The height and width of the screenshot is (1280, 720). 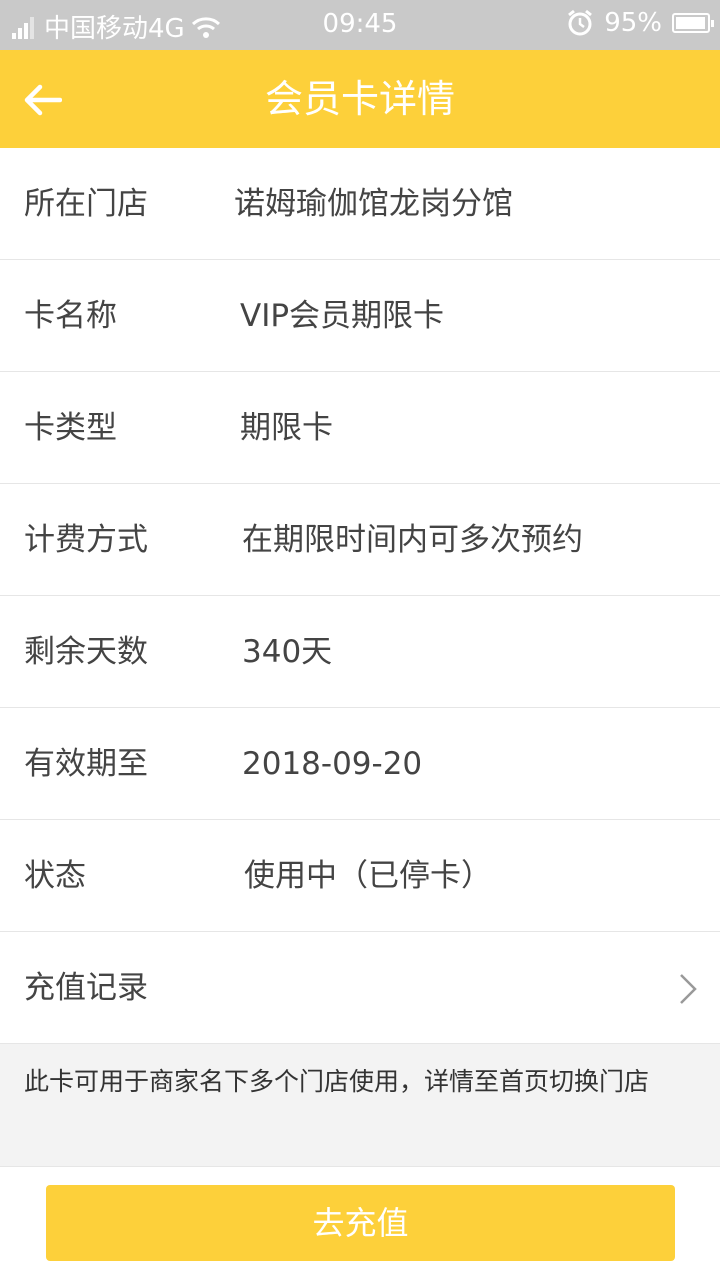 I want to click on recharge-button: 去充值, so click(x=360, y=1223).